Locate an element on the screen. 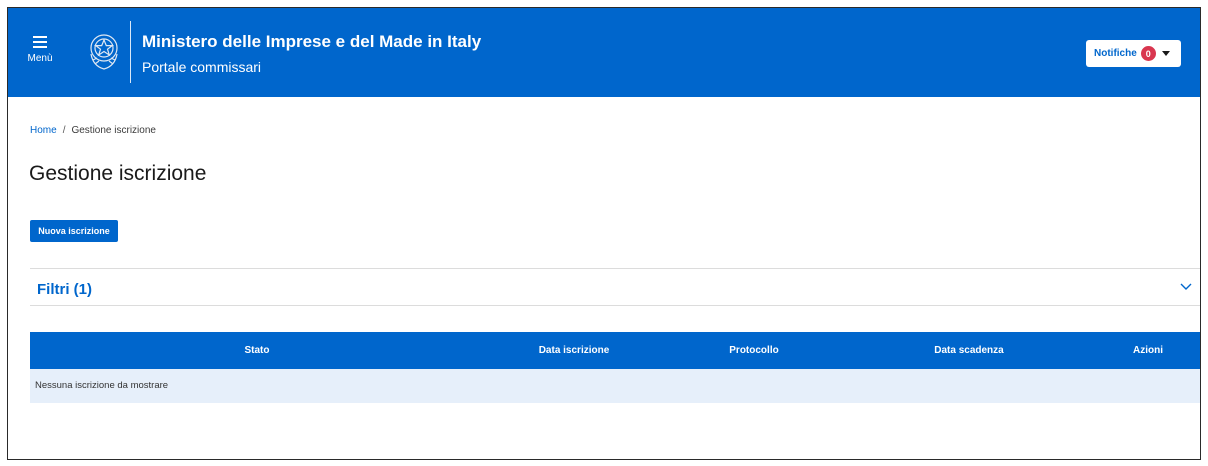 The height and width of the screenshot is (466, 1208). notifications-button: Notifiche 0 is located at coordinates (1133, 53).